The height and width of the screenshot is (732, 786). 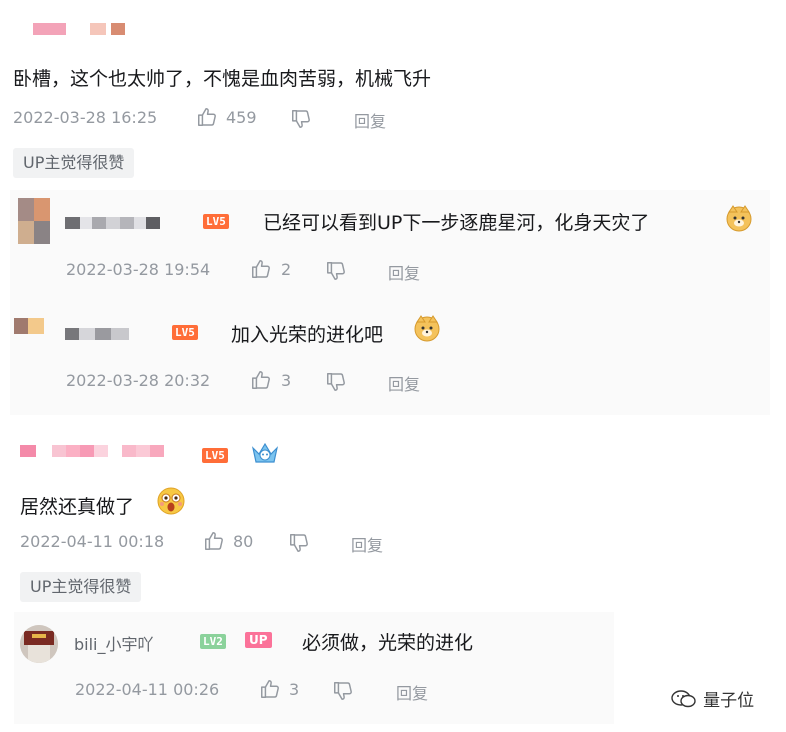 I want to click on reply-username: bili_小宇吖, so click(x=114, y=643).